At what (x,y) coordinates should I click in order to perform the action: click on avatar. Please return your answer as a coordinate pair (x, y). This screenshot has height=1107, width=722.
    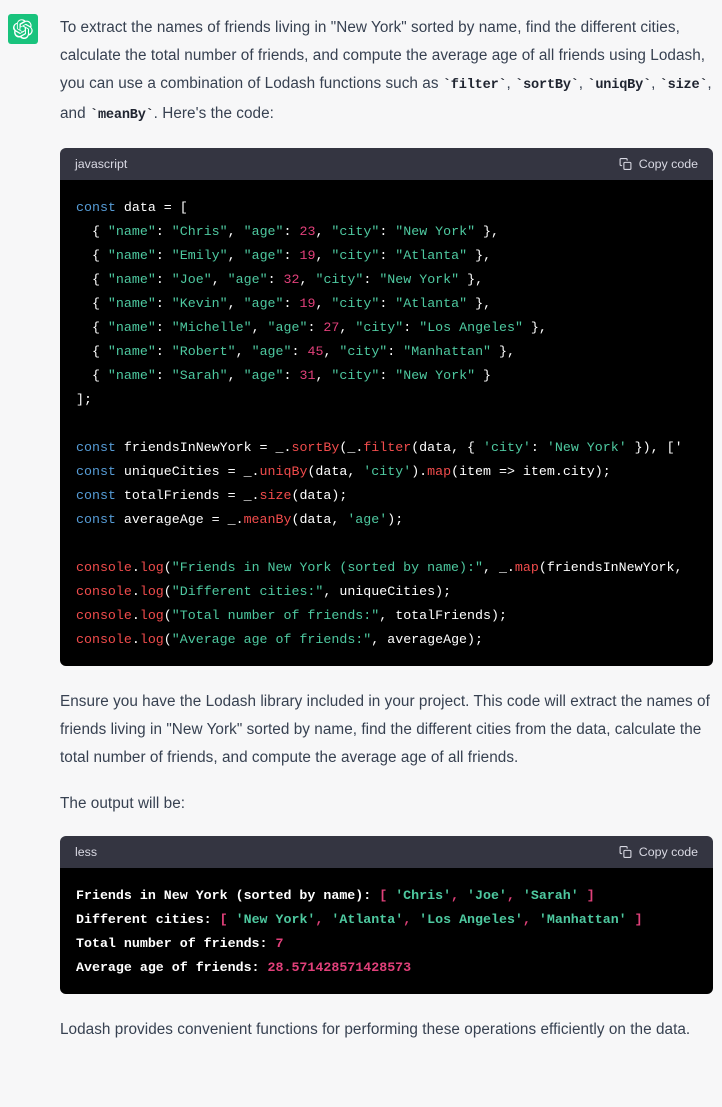
    Looking at the image, I should click on (23, 29).